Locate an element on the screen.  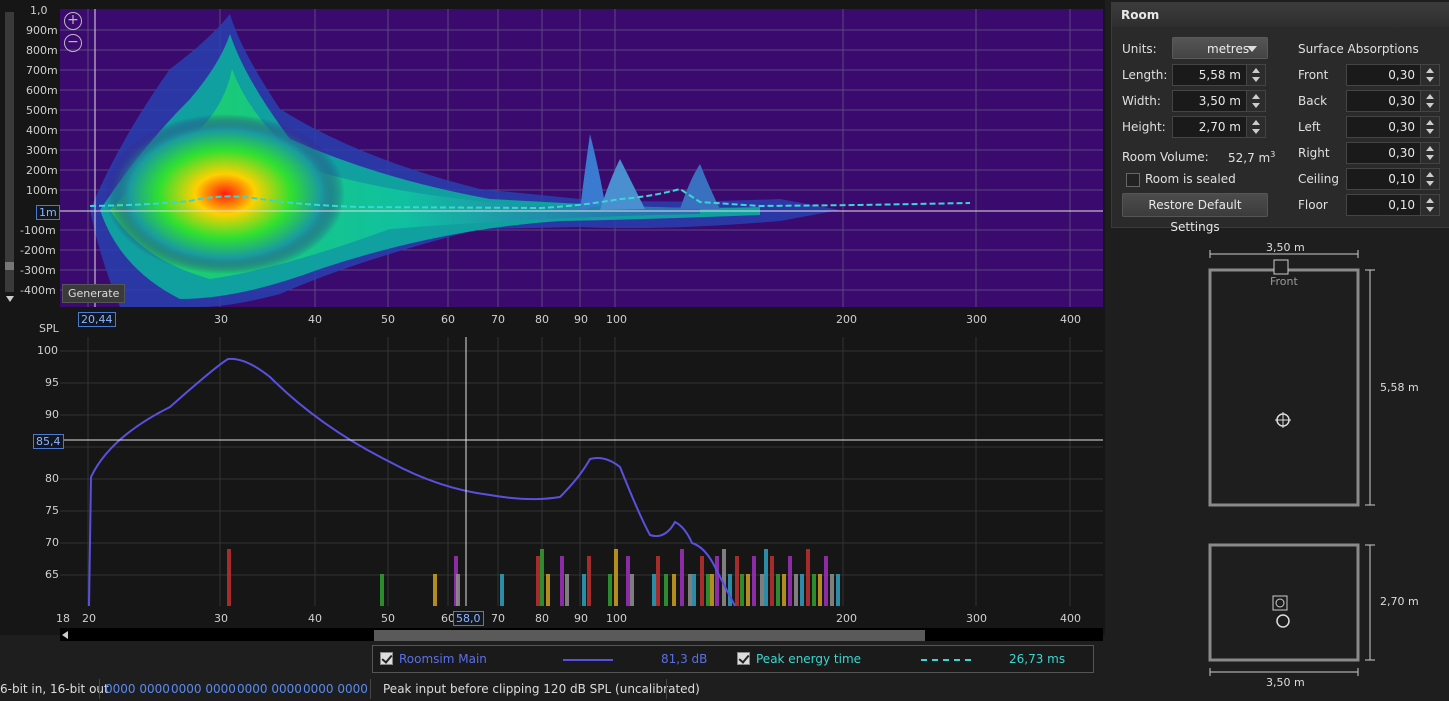
spectrogram-y-tick-label: 700m is located at coordinates (42, 70).